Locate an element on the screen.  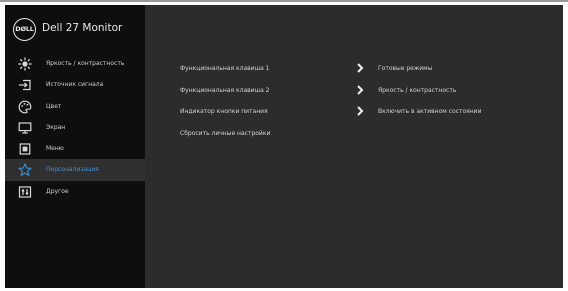
osd-header: DØLL Dell 27 Monitor is located at coordinates (75, 26).